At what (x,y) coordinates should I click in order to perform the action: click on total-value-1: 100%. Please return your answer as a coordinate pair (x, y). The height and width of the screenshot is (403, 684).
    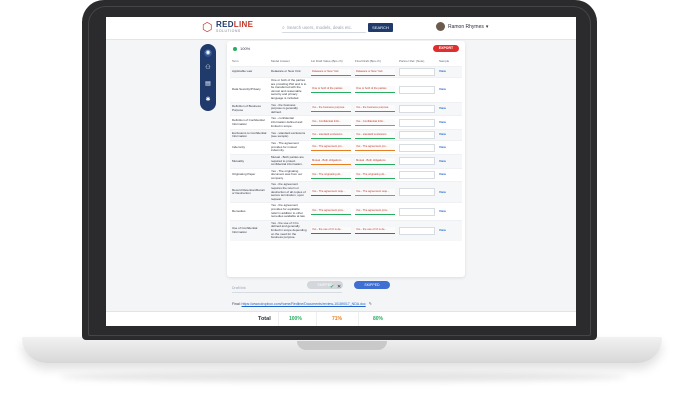
    Looking at the image, I should click on (295, 319).